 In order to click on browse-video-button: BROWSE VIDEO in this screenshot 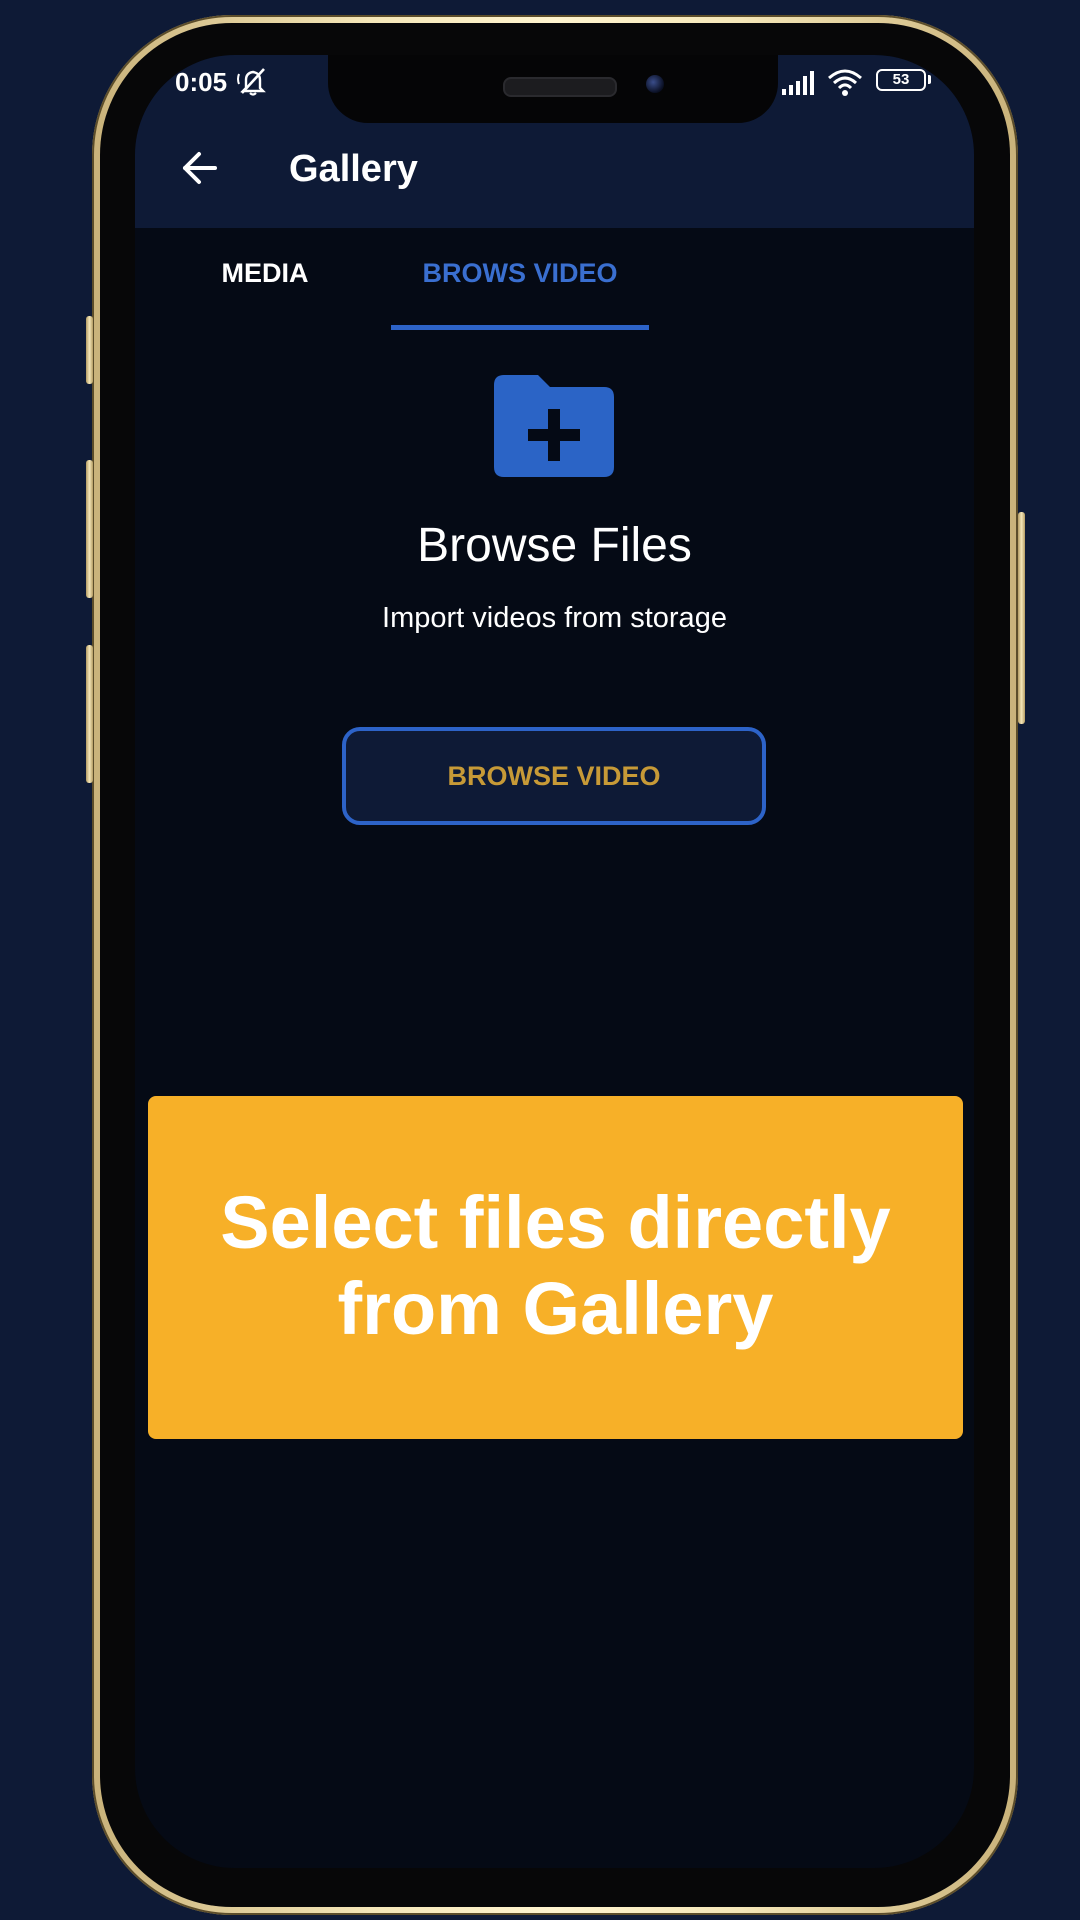, I will do `click(554, 776)`.